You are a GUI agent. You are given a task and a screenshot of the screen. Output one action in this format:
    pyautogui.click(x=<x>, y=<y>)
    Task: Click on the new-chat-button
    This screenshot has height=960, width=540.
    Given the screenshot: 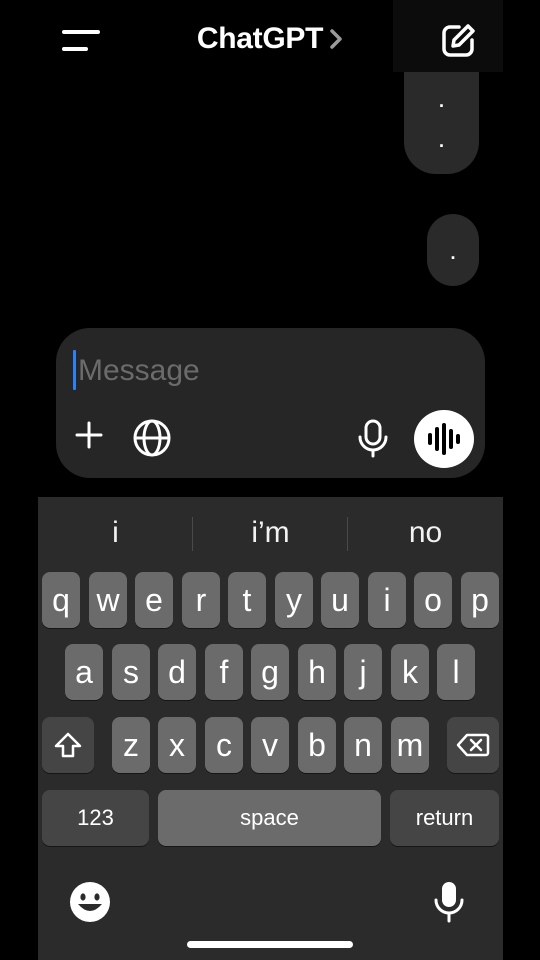 What is the action you would take?
    pyautogui.click(x=448, y=36)
    